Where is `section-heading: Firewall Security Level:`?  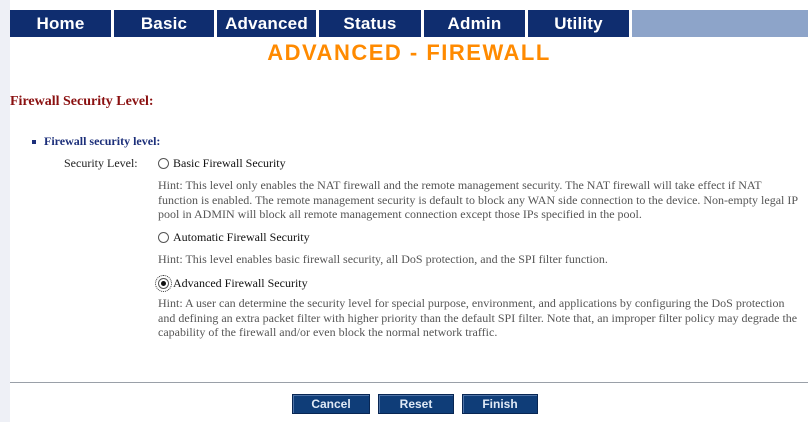
section-heading: Firewall Security Level: is located at coordinates (82, 101).